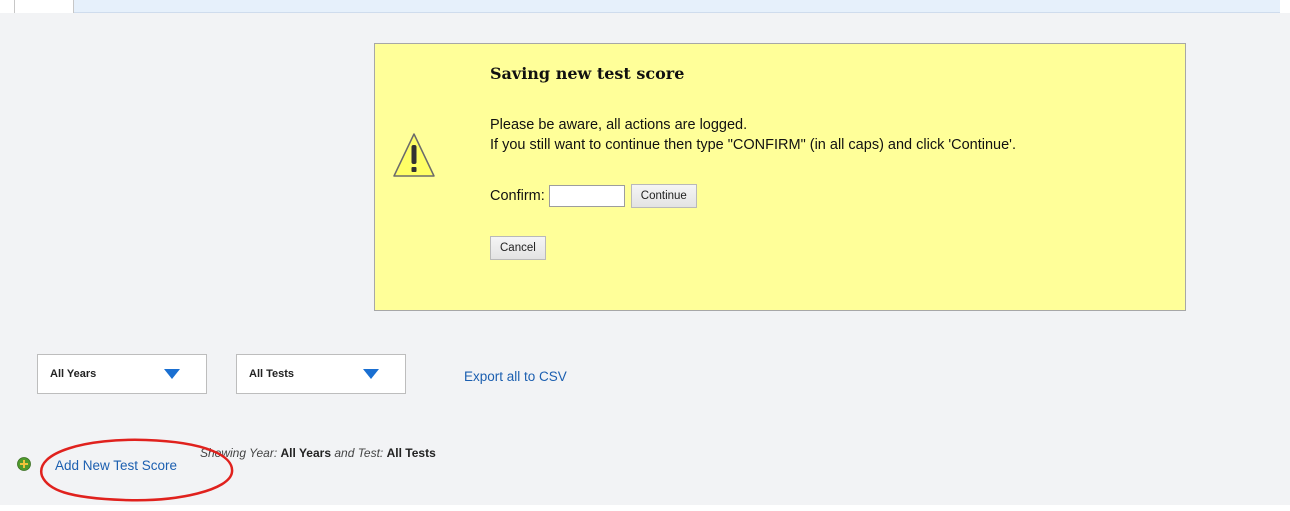 Image resolution: width=1290 pixels, height=511 pixels. I want to click on continue-button: Continue, so click(663, 196).